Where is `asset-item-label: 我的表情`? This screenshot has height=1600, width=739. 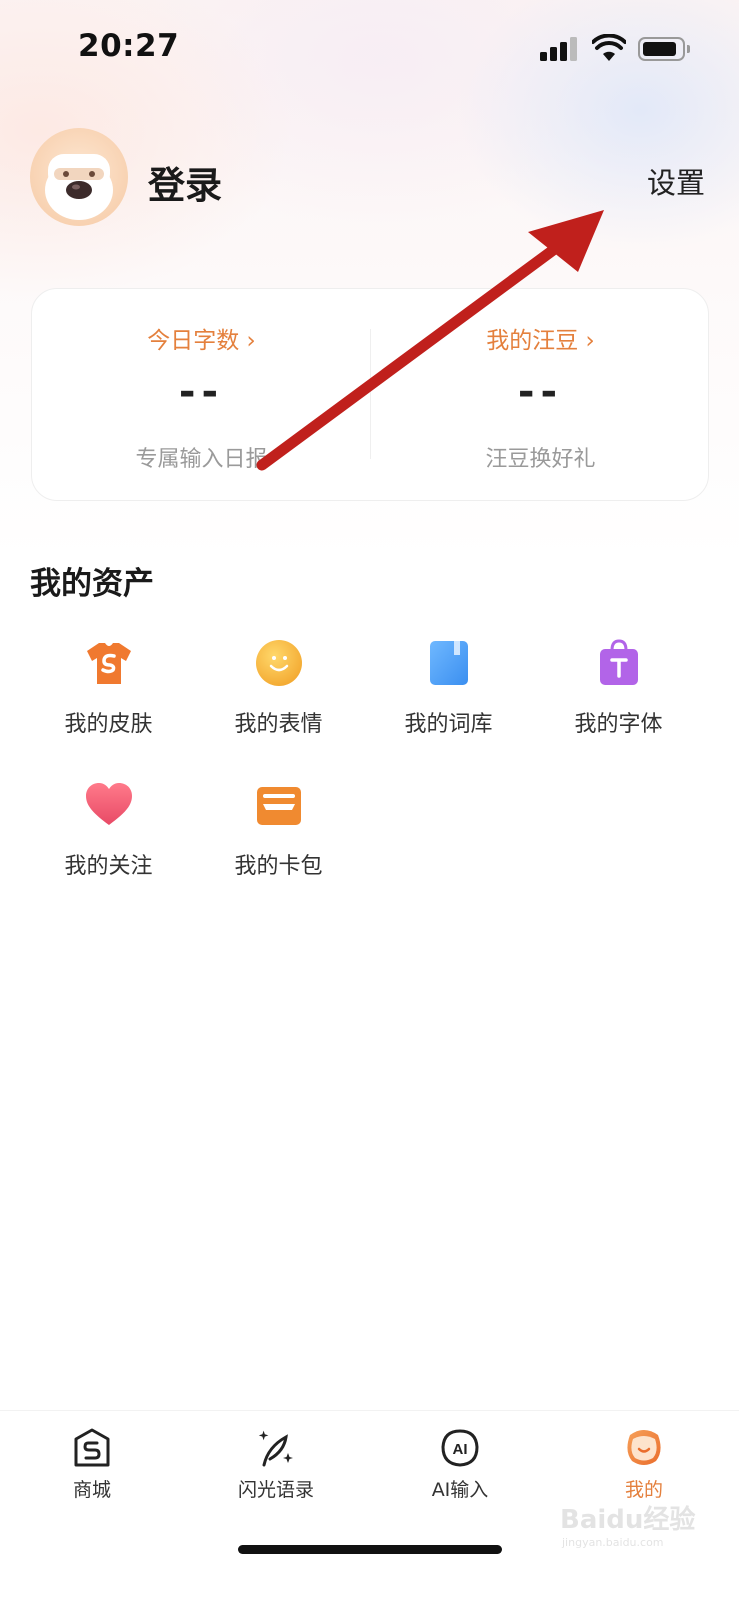
asset-item-label: 我的表情 is located at coordinates (278, 724).